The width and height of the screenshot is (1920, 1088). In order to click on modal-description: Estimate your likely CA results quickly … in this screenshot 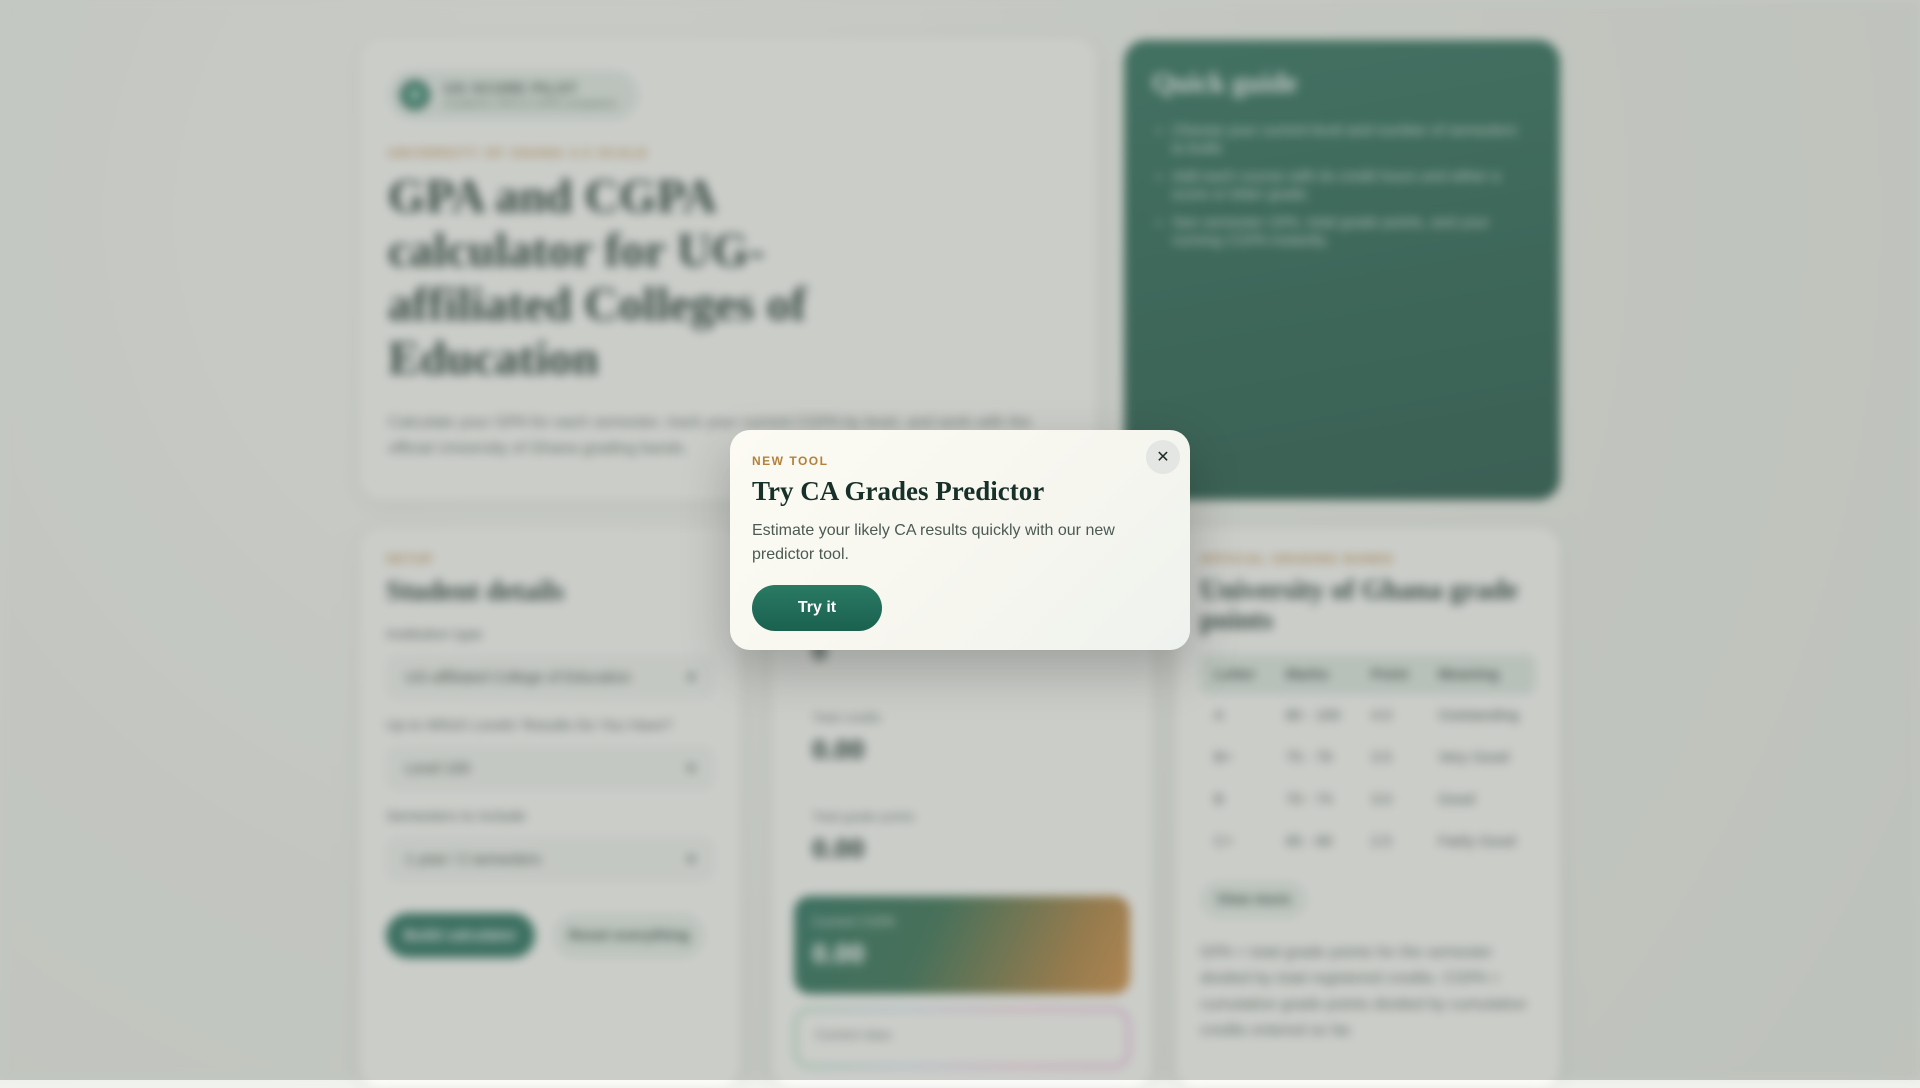, I will do `click(952, 543)`.